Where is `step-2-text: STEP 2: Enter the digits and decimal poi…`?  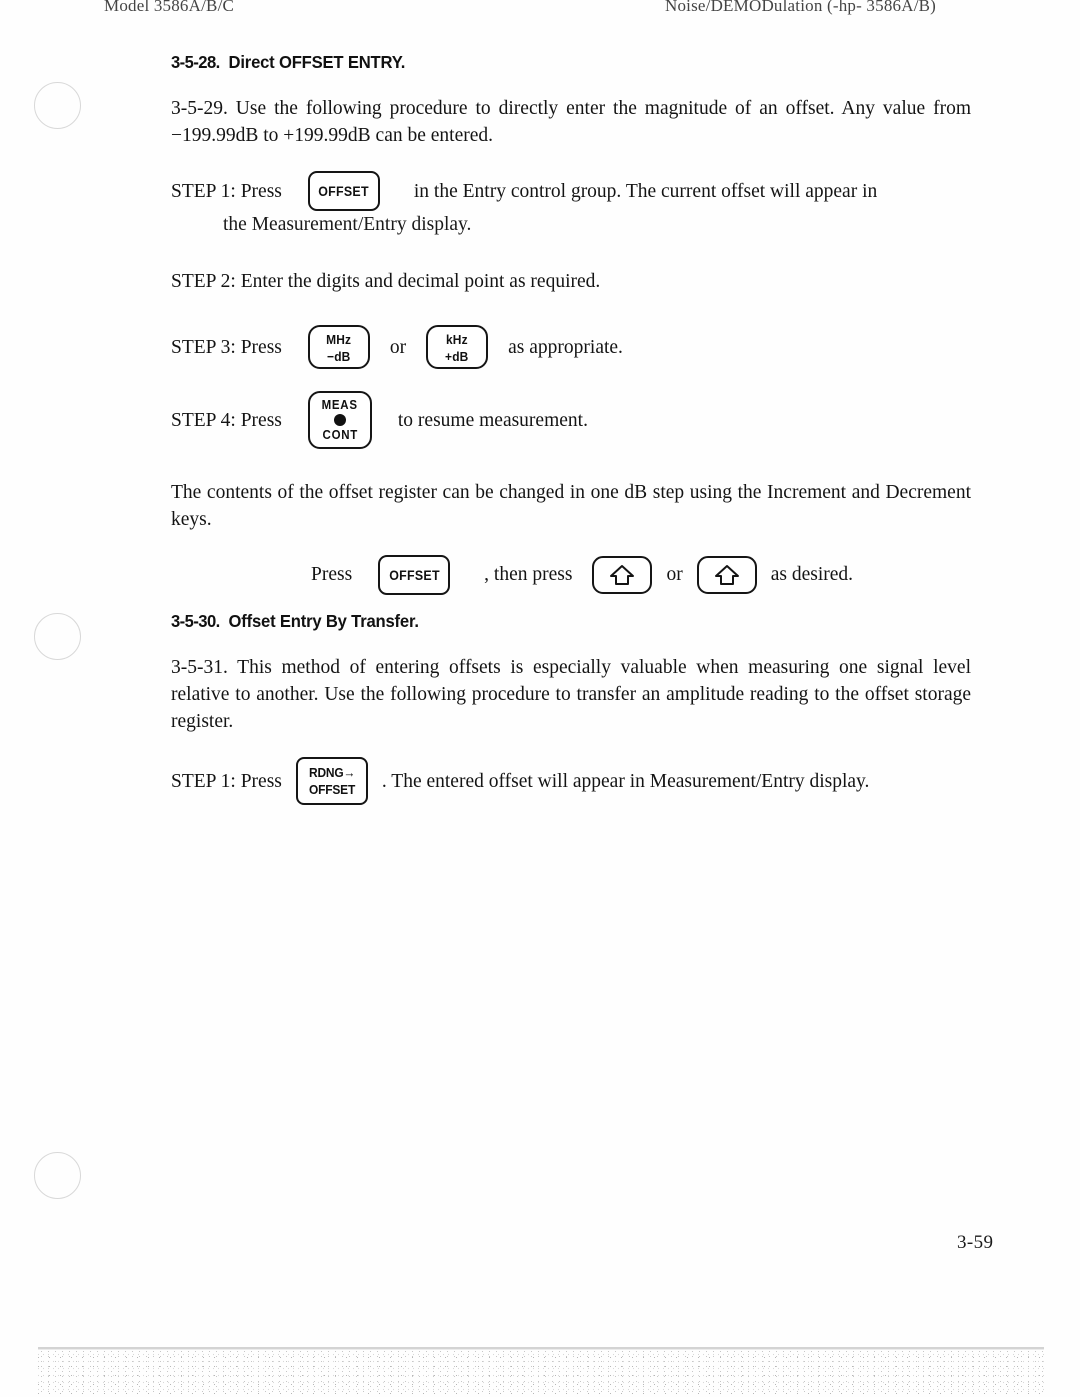
step-2-text: STEP 2: Enter the digits and decimal poi… is located at coordinates (386, 281).